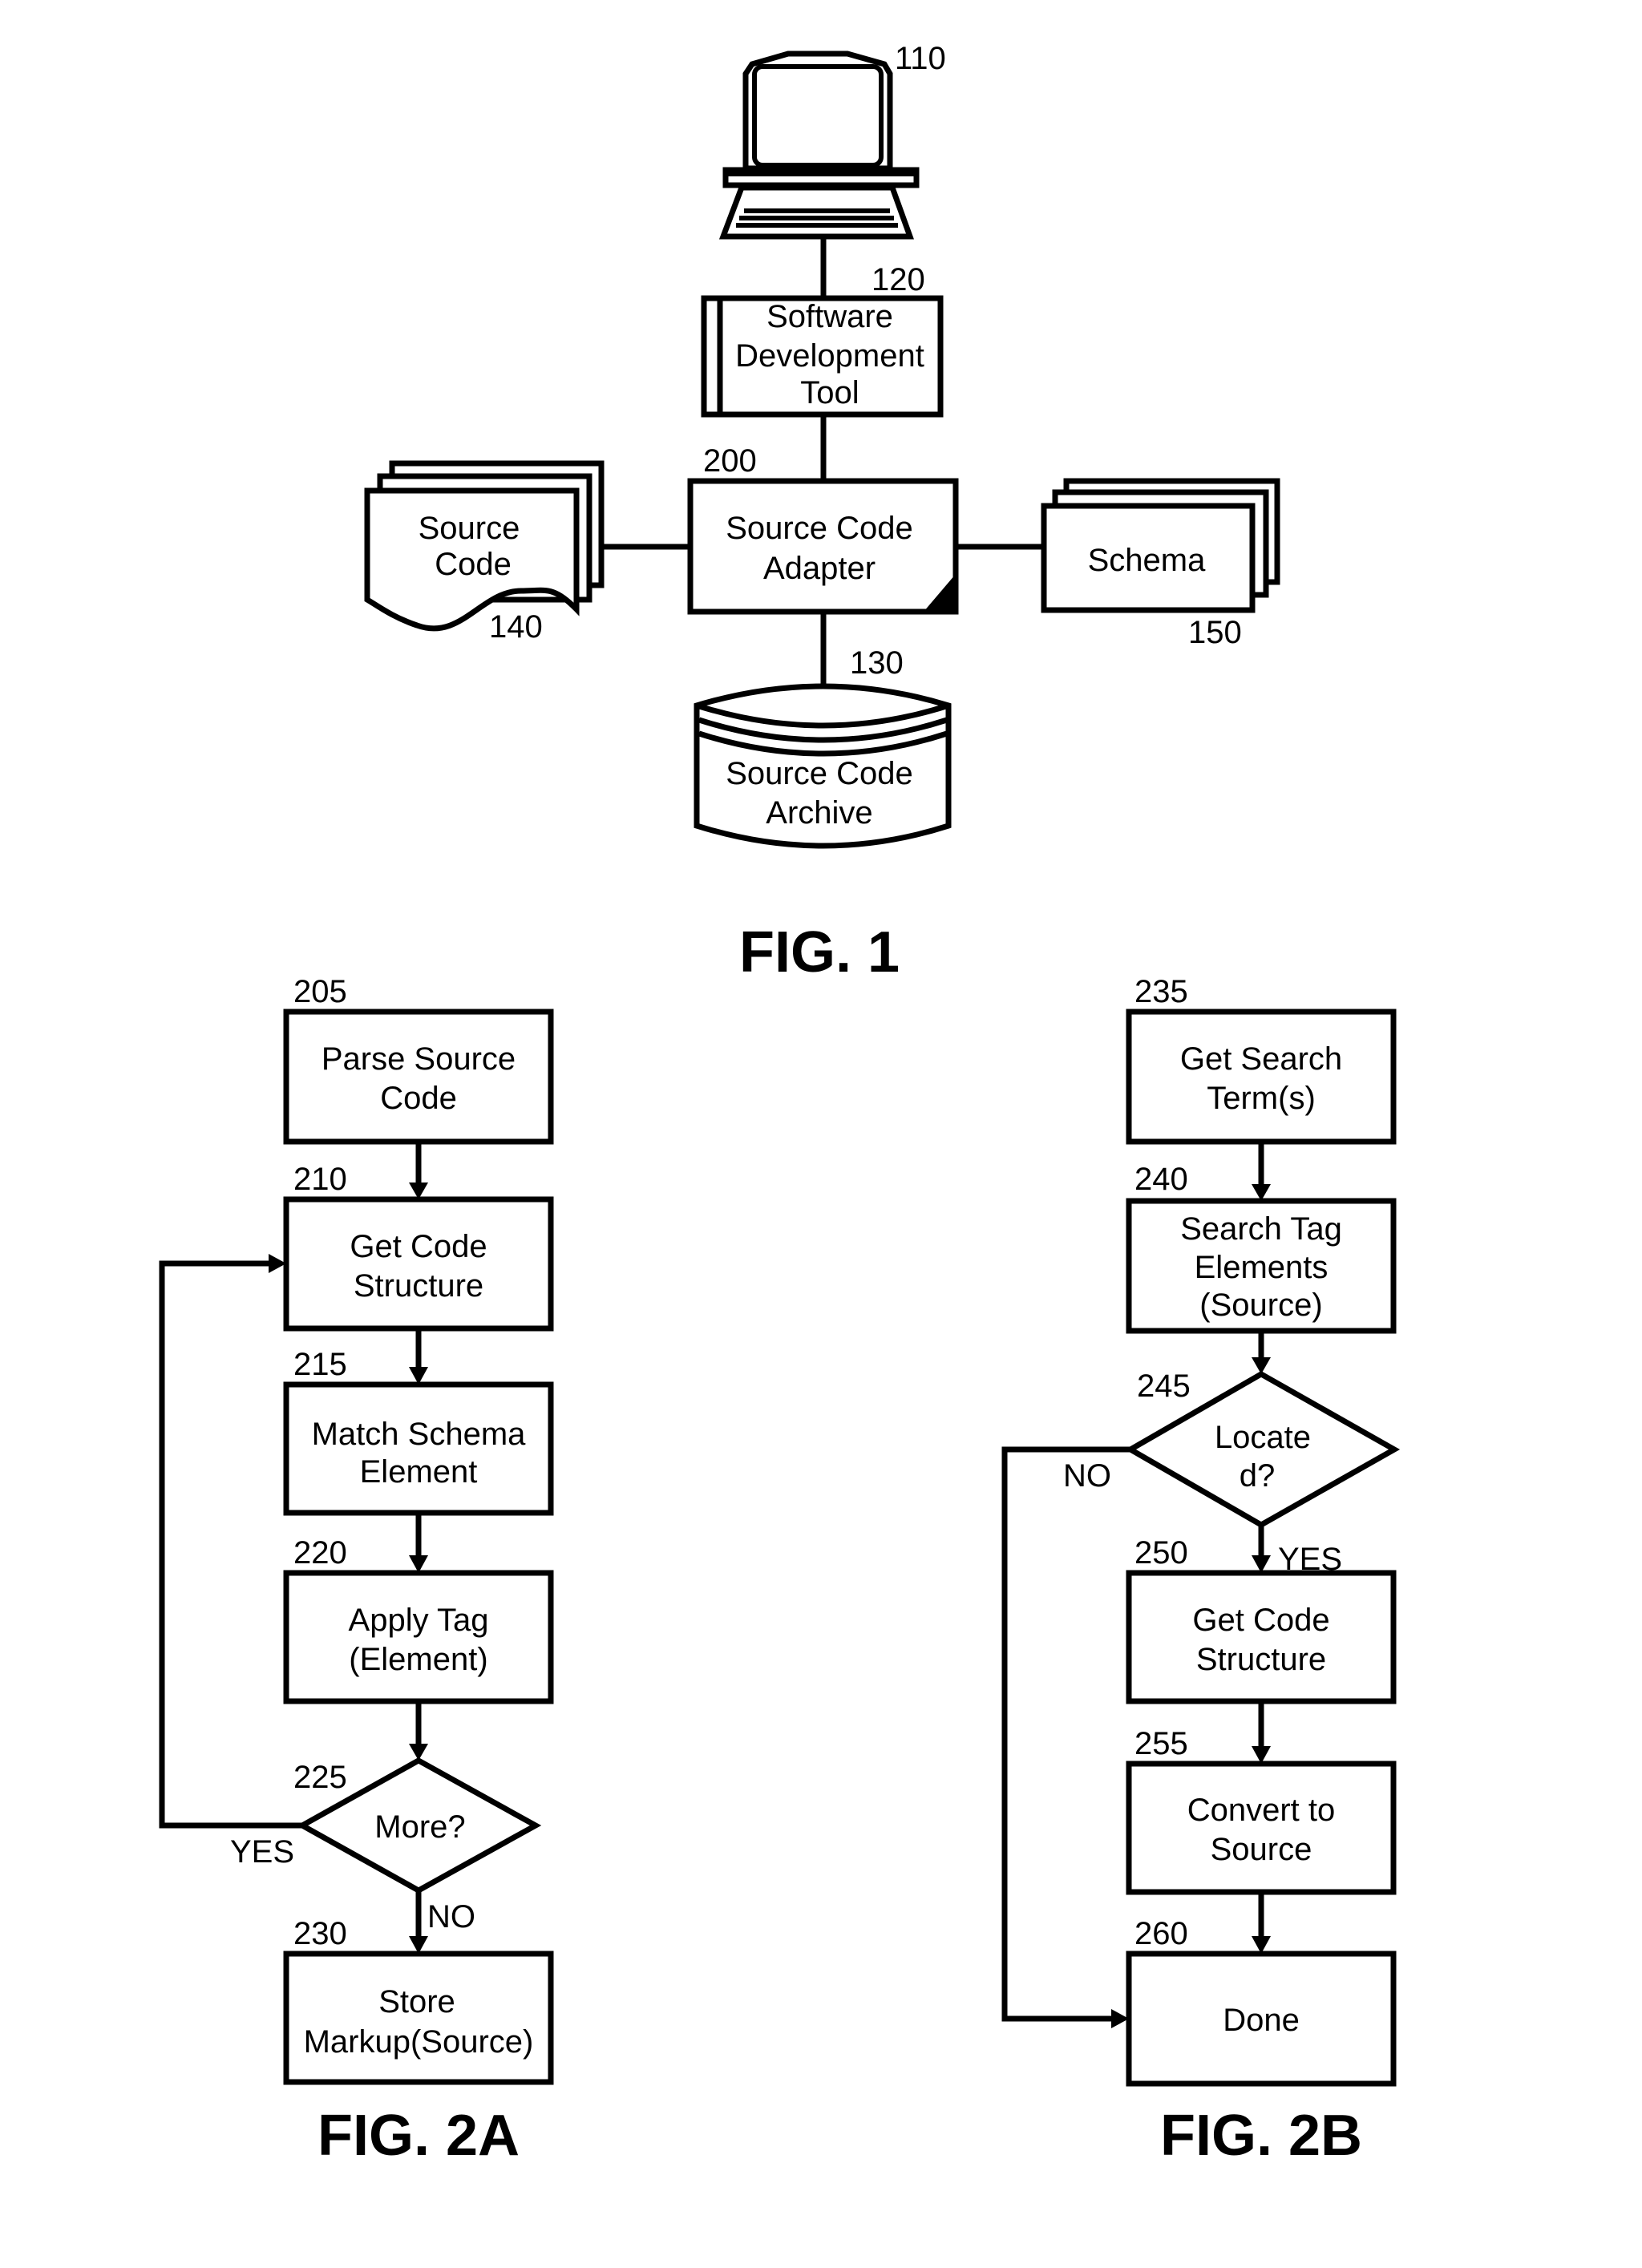  I want to click on step-210-label-line1: Get Code, so click(418, 1246).